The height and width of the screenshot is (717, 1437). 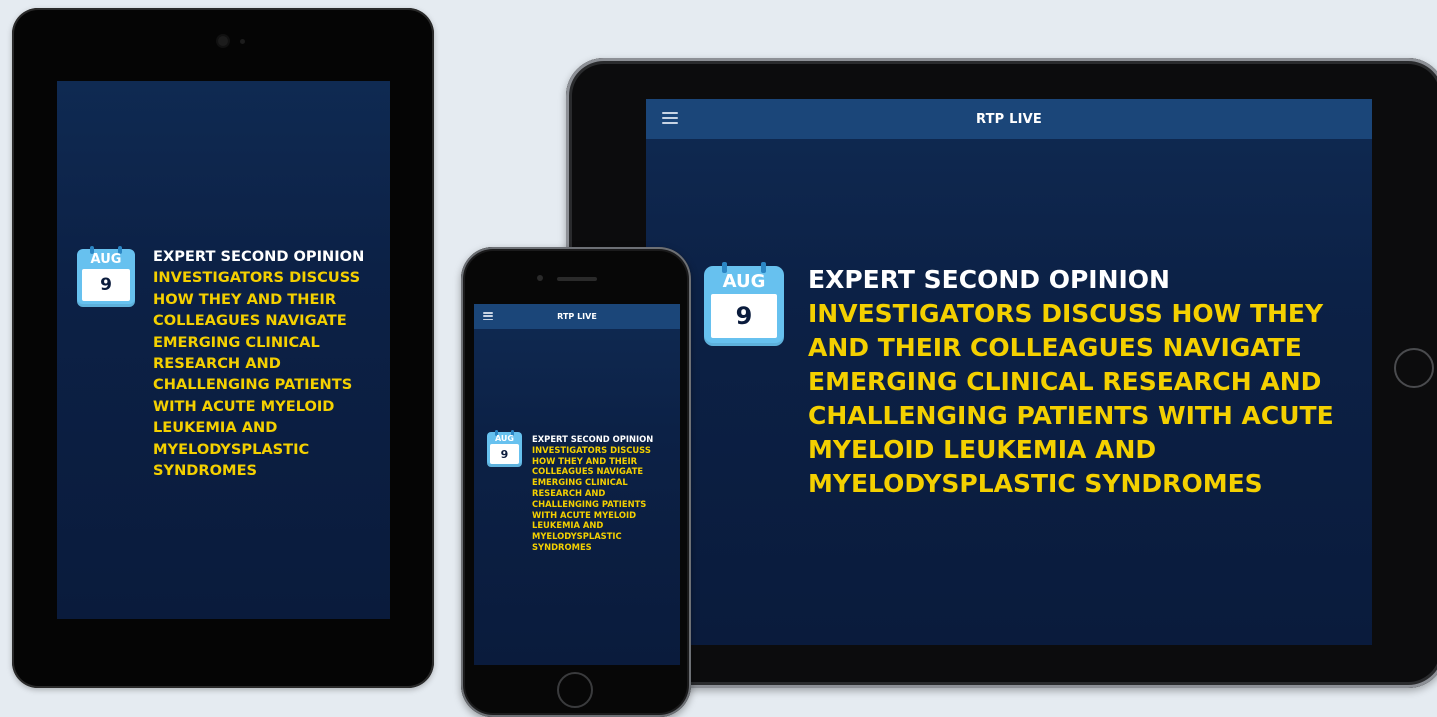 What do you see at coordinates (540, 278) in the screenshot?
I see `iphone-camera-icon` at bounding box center [540, 278].